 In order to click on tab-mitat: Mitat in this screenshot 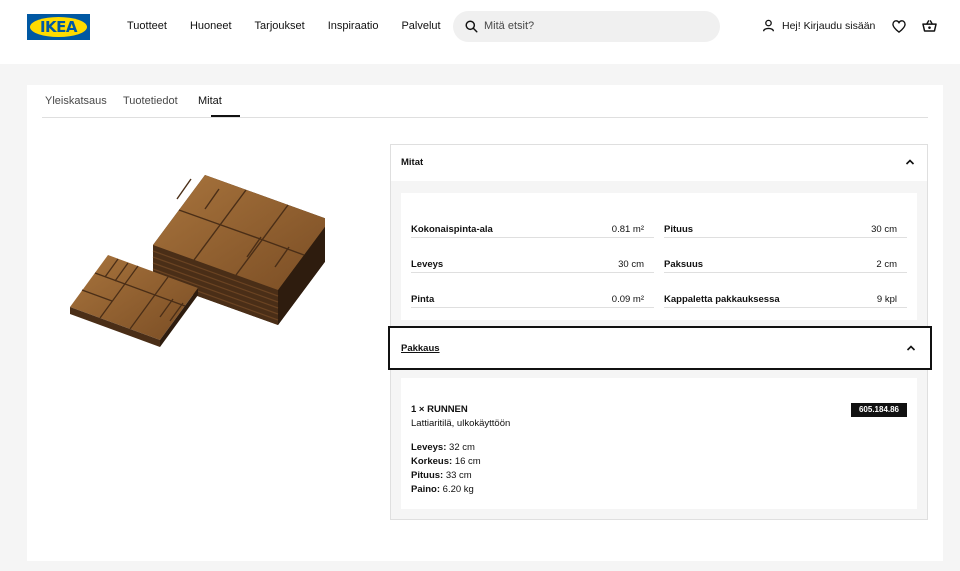, I will do `click(210, 101)`.